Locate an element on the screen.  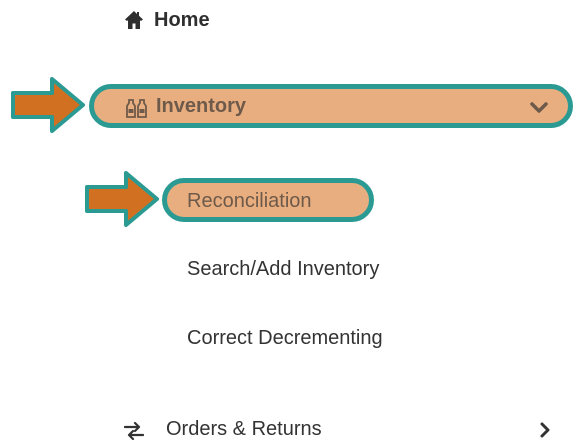
chevron-down-icon is located at coordinates (539, 108).